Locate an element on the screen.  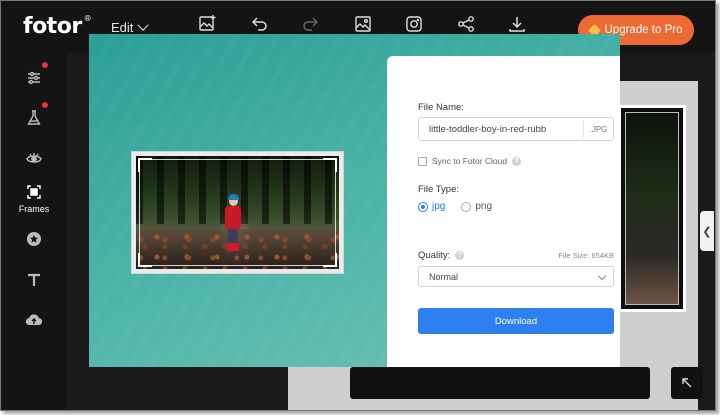
quality-select-value: Normal is located at coordinates (444, 276).